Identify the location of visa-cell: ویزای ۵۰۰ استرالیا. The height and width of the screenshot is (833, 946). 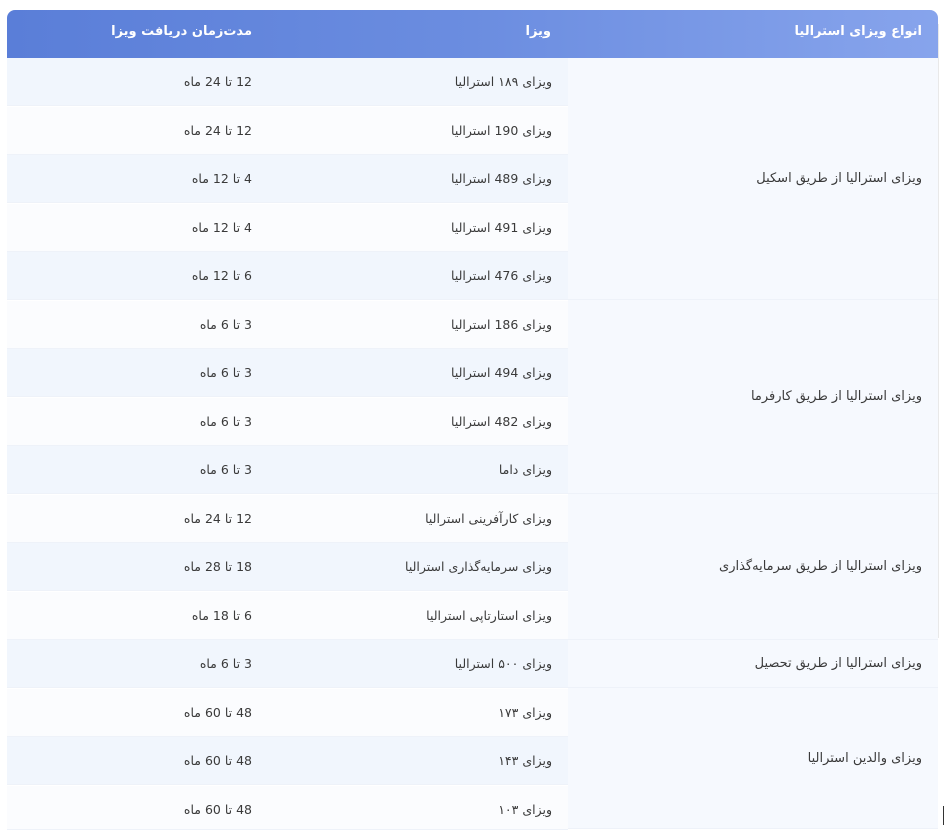
(503, 663).